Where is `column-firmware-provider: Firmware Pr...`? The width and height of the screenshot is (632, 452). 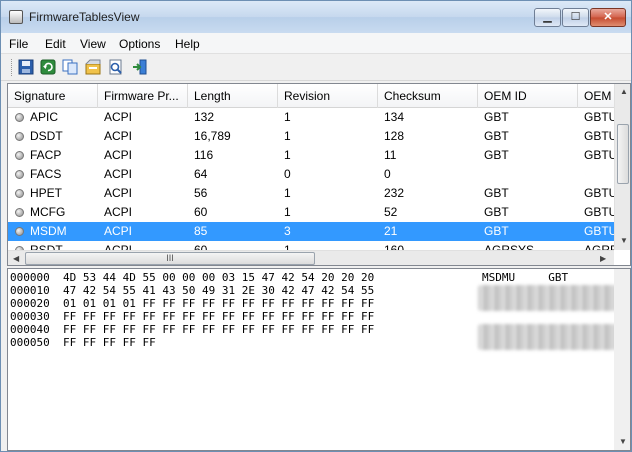
column-firmware-provider: Firmware Pr... is located at coordinates (143, 96).